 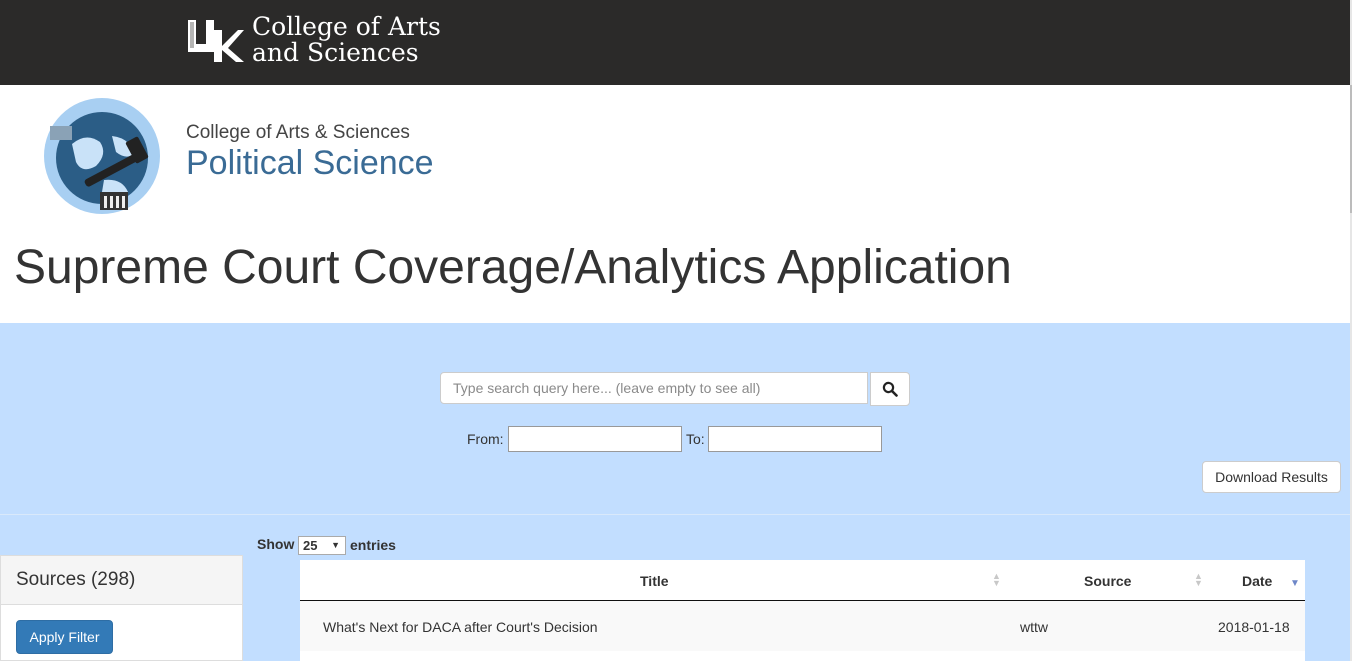 I want to click on entries-per-page-select: 25 ▼, so click(x=322, y=545).